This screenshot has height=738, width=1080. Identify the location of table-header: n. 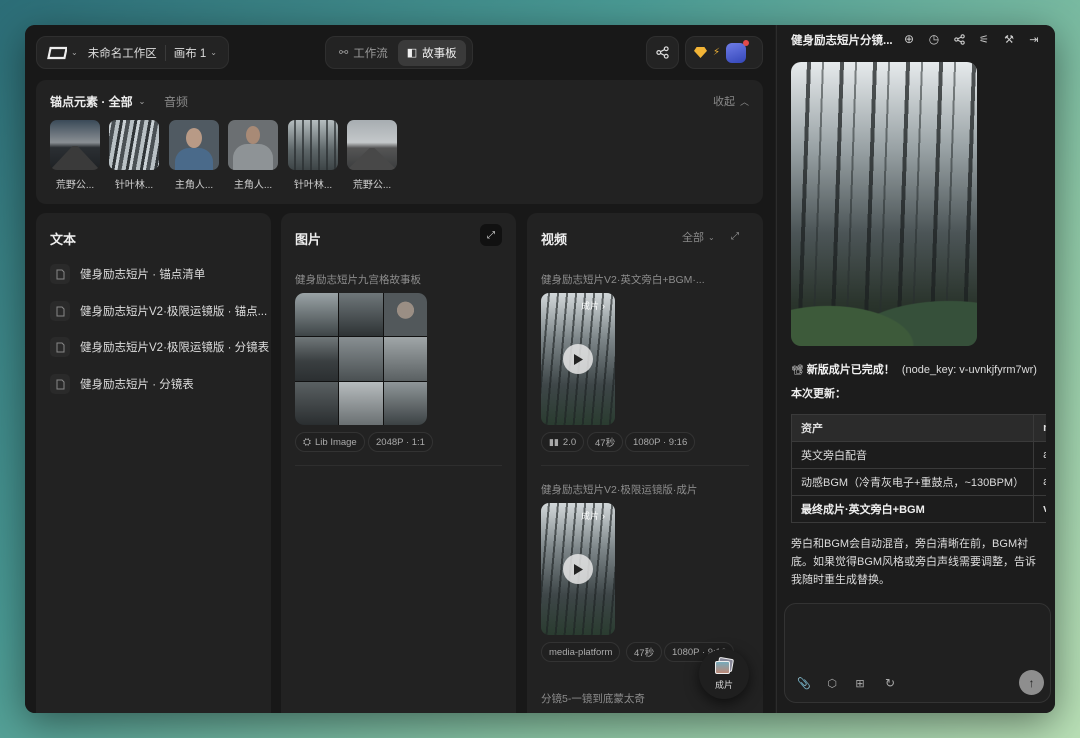
(1039, 428).